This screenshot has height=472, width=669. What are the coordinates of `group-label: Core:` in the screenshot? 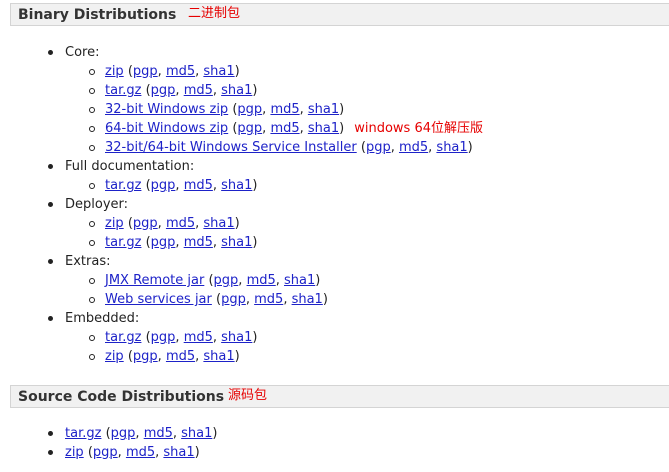 It's located at (73, 52).